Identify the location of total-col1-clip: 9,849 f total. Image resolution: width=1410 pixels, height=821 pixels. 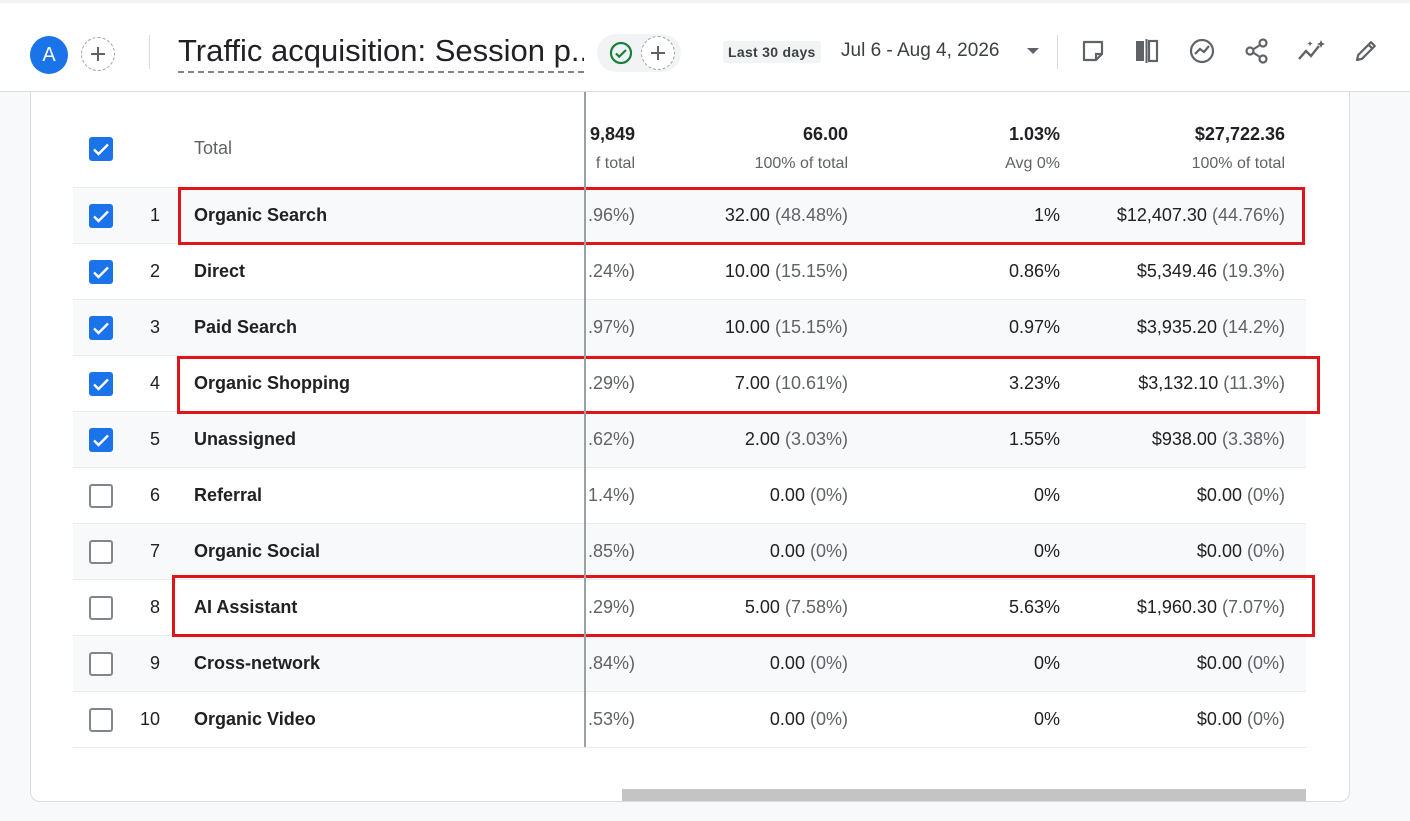
(611, 149).